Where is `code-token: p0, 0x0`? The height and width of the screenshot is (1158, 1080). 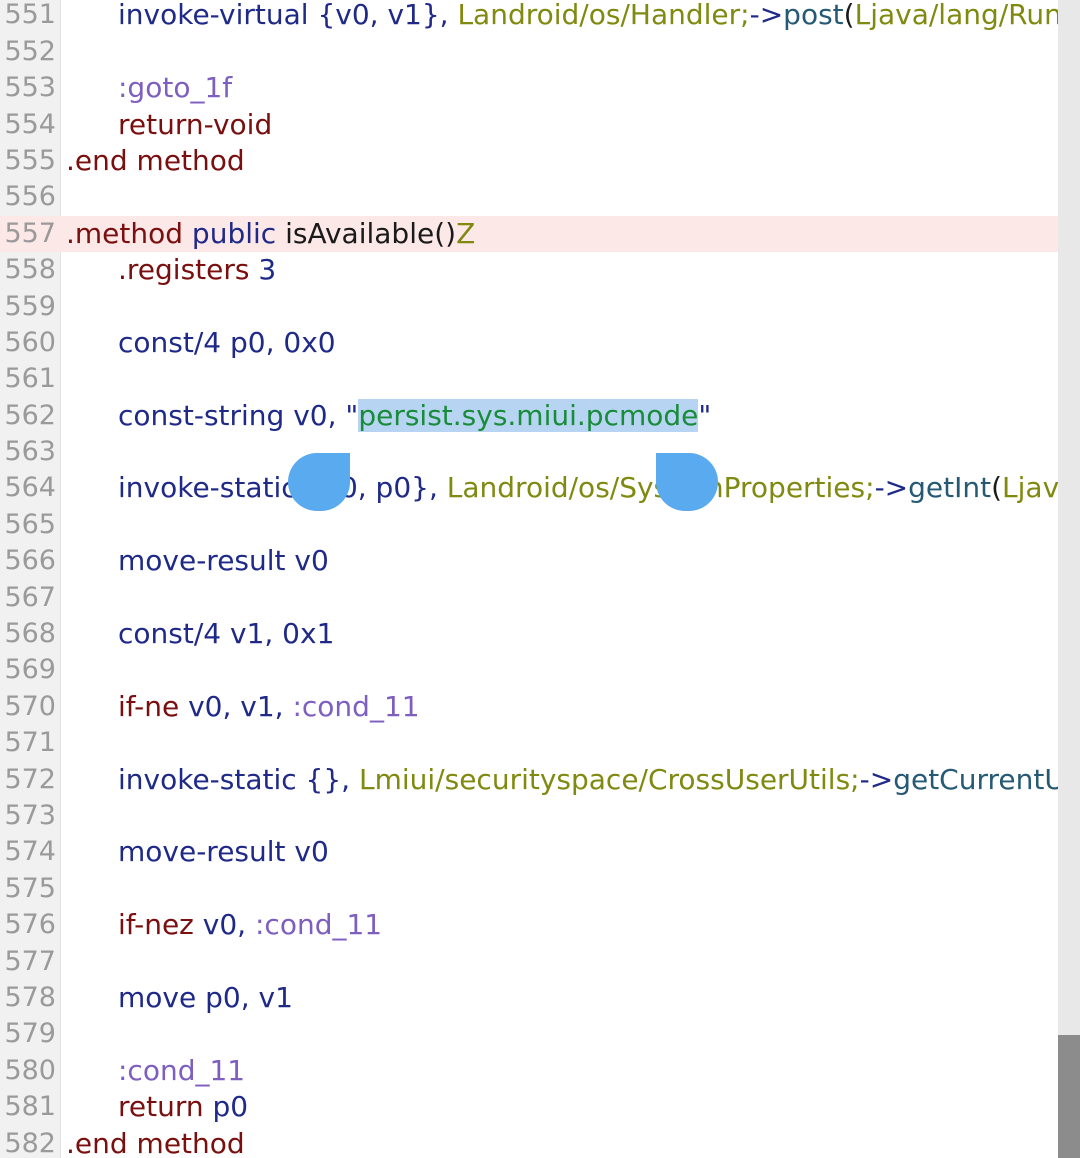
code-token: p0, 0x0 is located at coordinates (278, 342).